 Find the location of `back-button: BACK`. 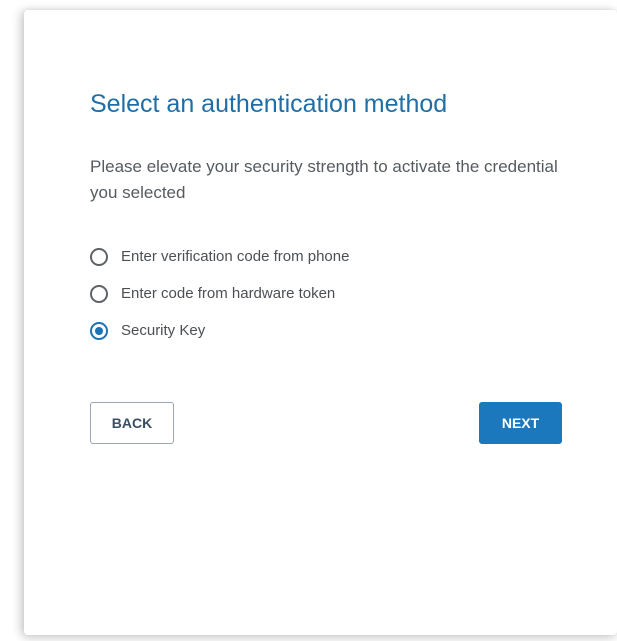

back-button: BACK is located at coordinates (132, 423).